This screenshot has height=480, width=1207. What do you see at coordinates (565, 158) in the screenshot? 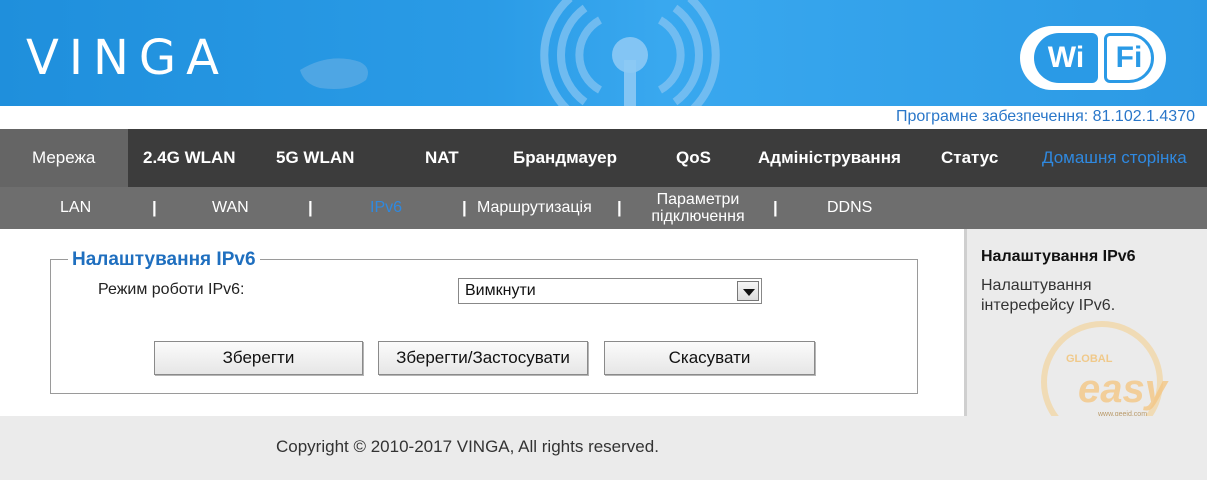
I see `nav-firewall: Брандмауер` at bounding box center [565, 158].